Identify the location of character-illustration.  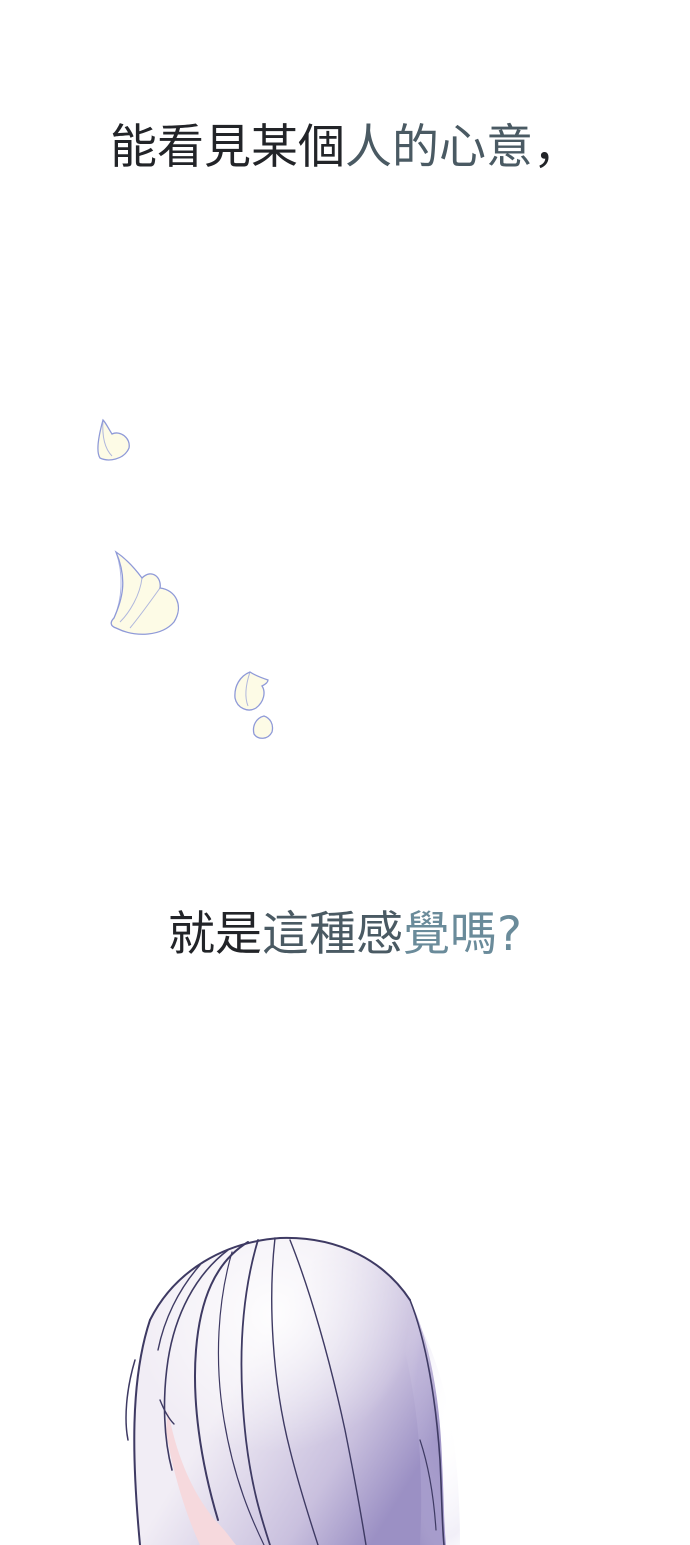
(292, 1390).